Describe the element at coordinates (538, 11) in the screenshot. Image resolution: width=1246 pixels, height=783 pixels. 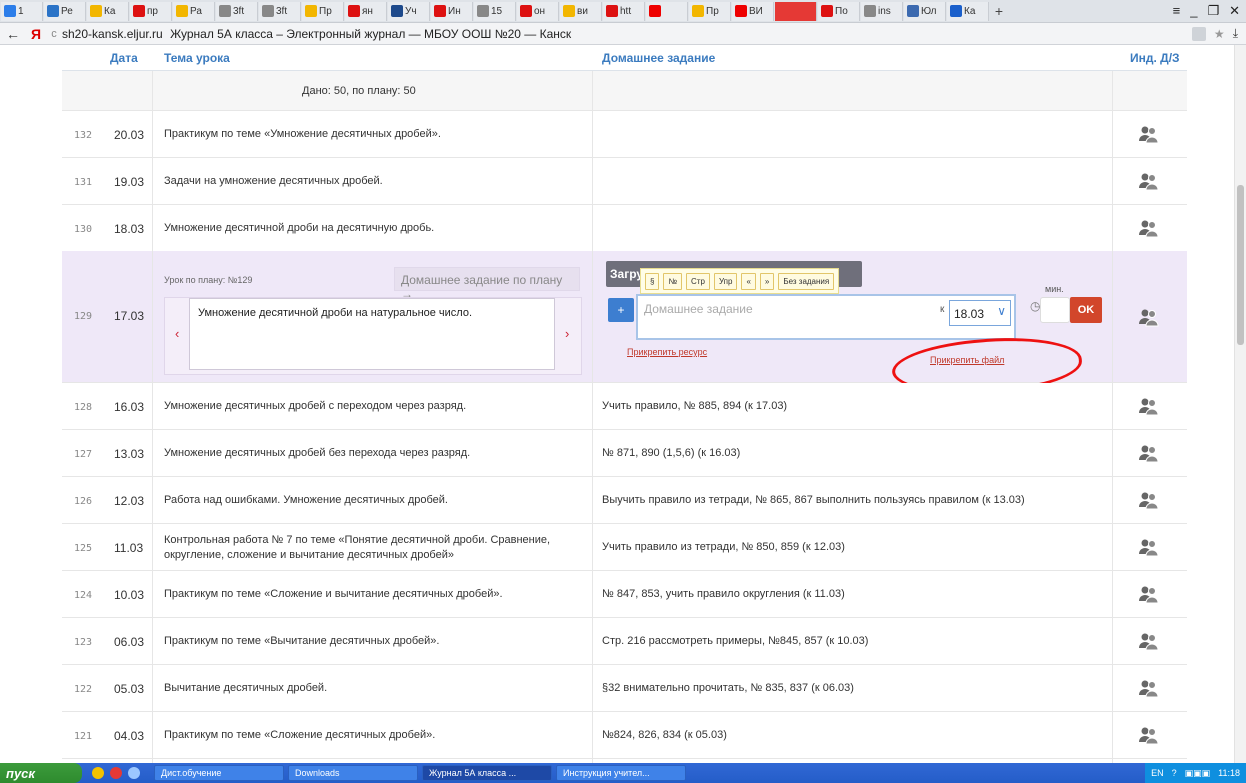
I see `browser-tab: он` at that location.